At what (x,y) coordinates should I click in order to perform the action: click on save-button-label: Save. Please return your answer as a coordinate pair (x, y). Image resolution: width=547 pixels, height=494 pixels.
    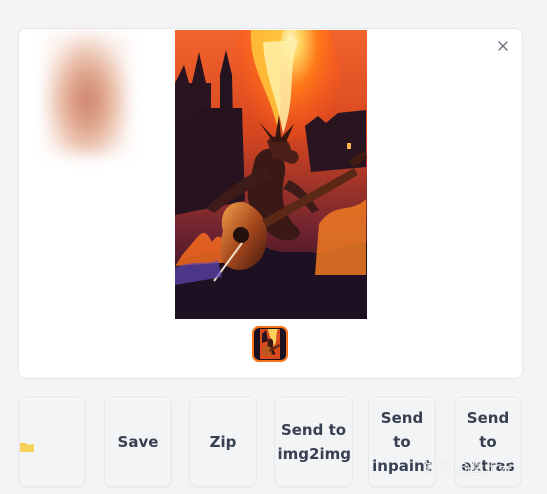
    Looking at the image, I should click on (138, 442).